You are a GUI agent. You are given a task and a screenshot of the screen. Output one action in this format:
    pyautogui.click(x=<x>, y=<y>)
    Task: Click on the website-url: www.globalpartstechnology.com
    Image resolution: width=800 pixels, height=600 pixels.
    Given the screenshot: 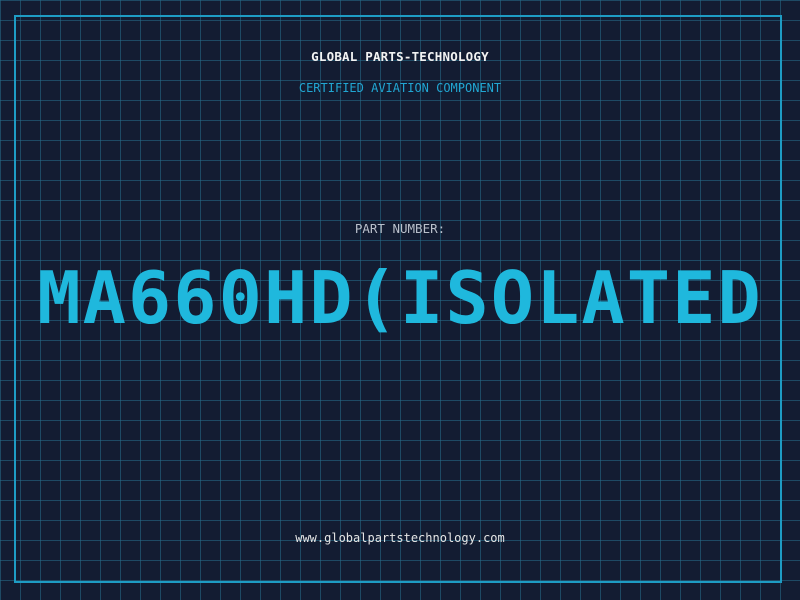 What is the action you would take?
    pyautogui.click(x=400, y=538)
    